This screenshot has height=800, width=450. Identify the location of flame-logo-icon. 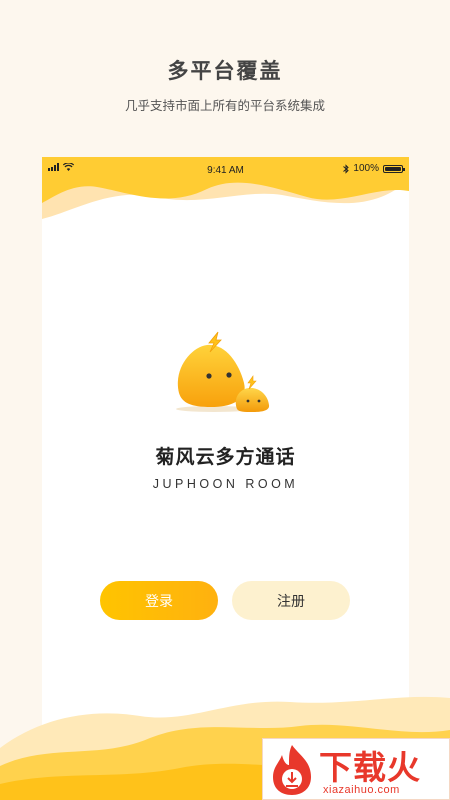
(292, 770).